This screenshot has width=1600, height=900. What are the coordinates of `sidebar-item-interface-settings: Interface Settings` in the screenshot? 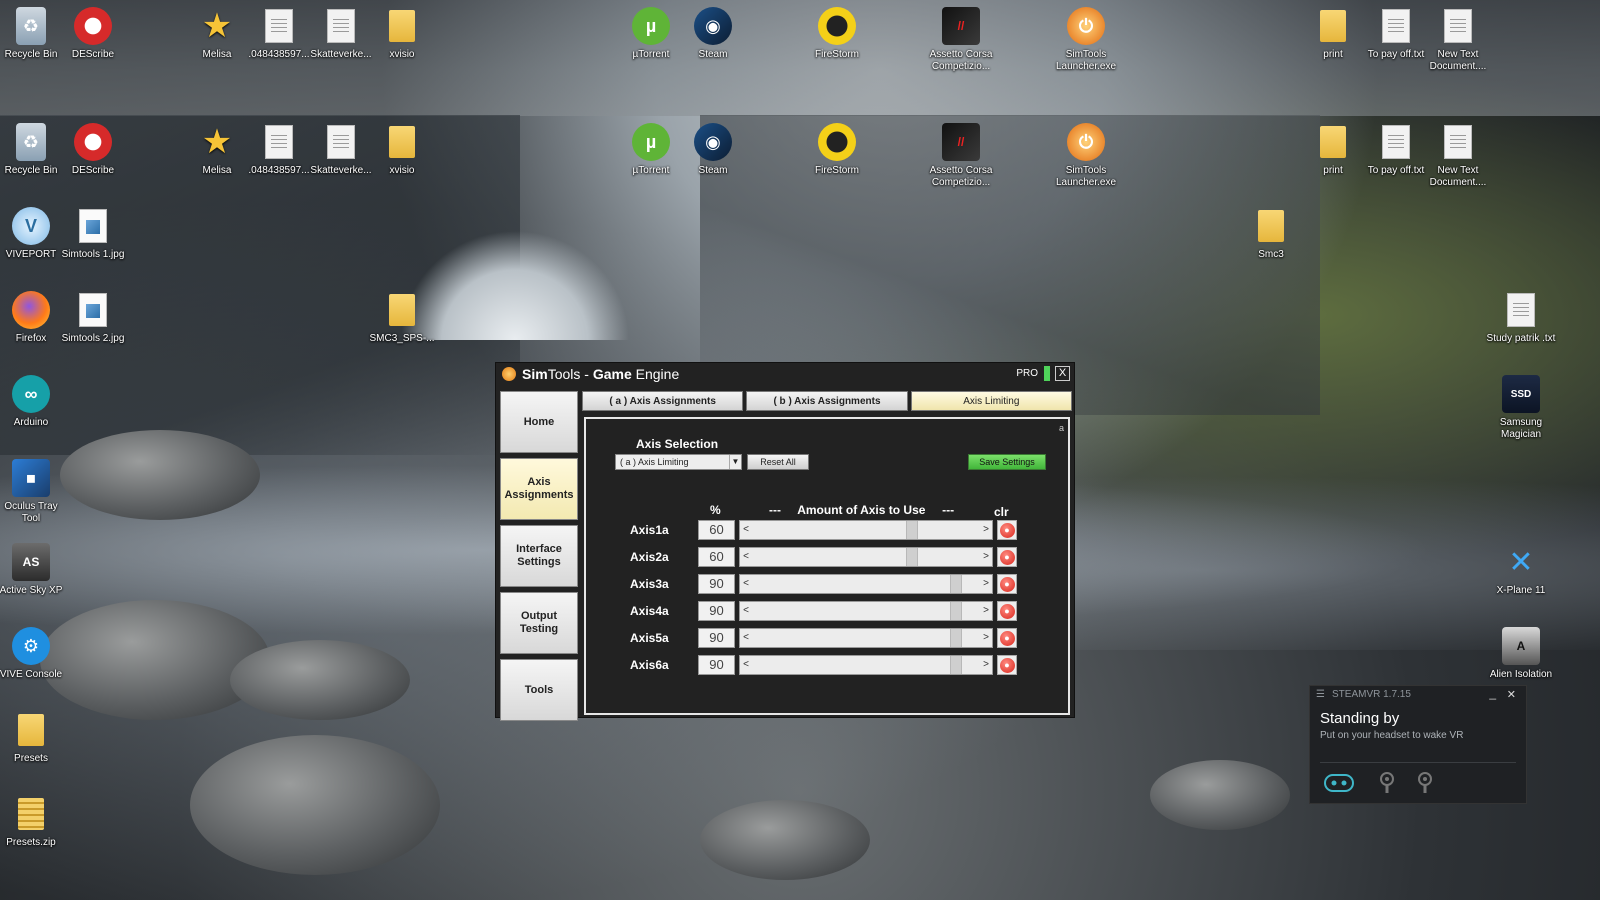 It's located at (539, 556).